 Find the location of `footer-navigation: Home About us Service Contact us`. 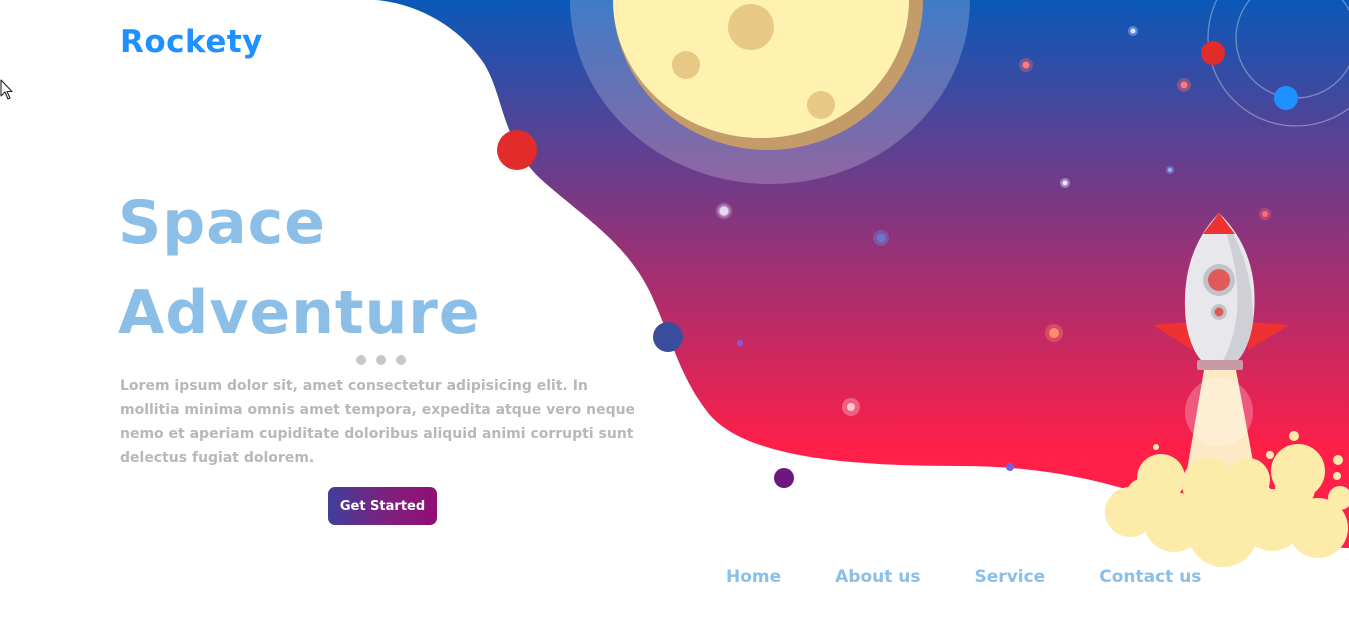

footer-navigation: Home About us Service Contact us is located at coordinates (963, 577).